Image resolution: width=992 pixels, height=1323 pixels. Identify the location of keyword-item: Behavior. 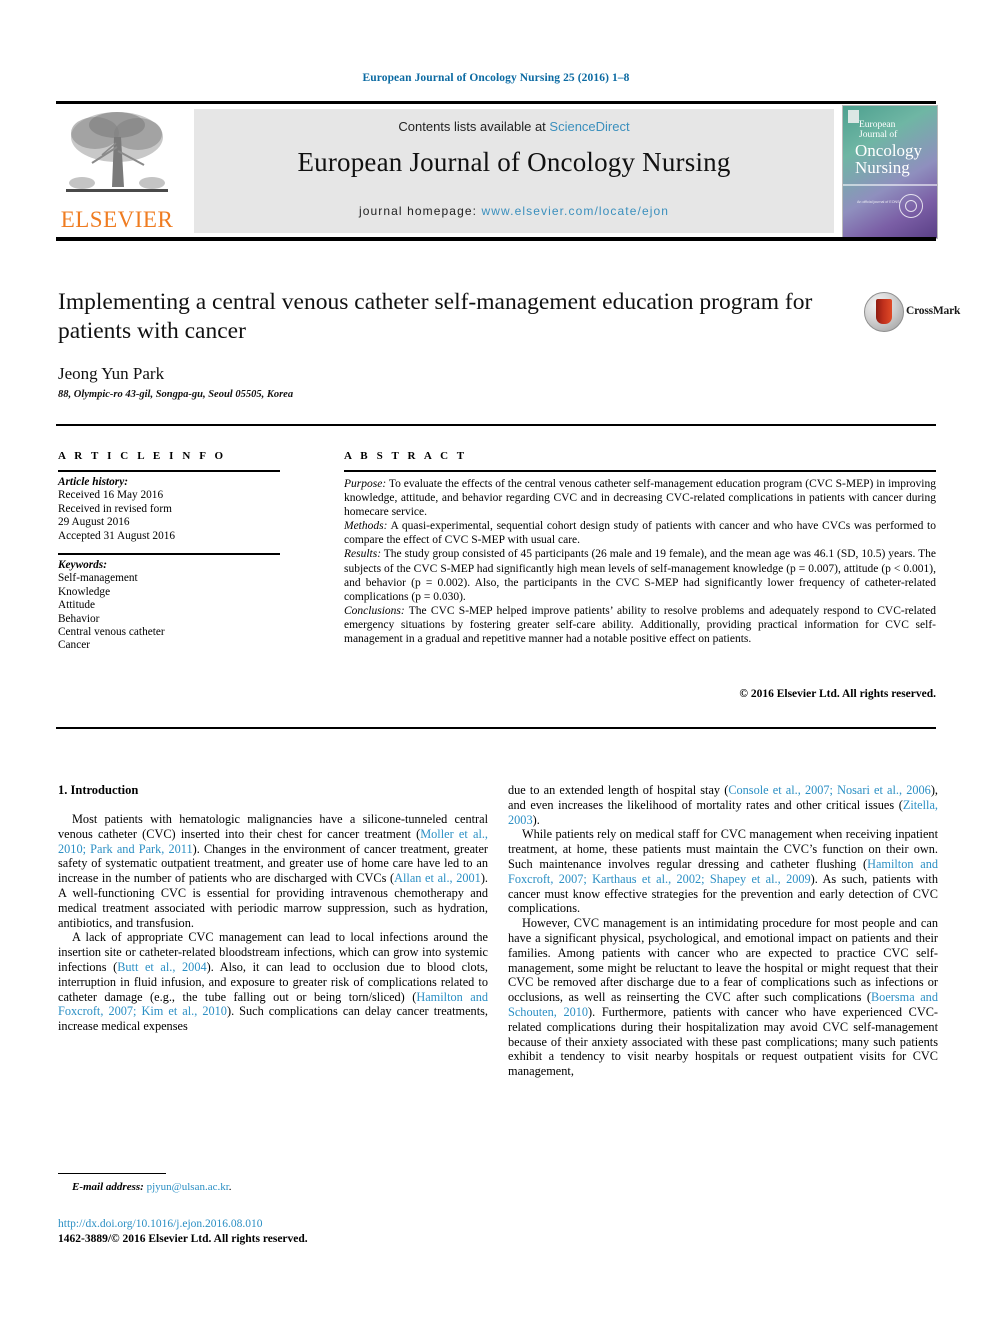
(79, 618).